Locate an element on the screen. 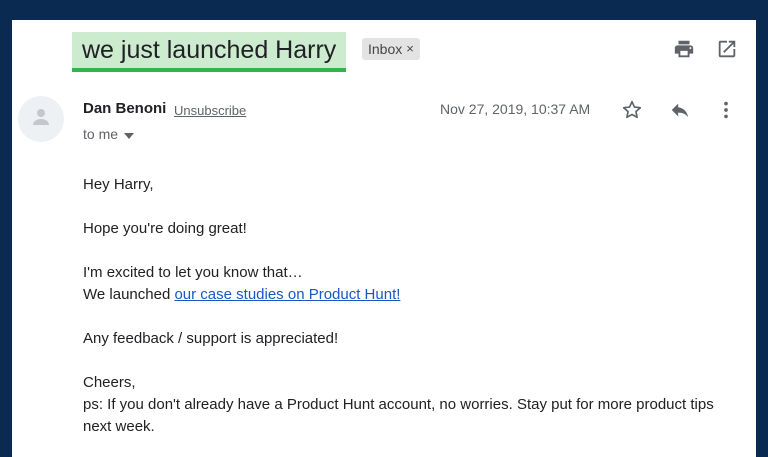 This screenshot has width=768, height=457. person-icon is located at coordinates (41, 119).